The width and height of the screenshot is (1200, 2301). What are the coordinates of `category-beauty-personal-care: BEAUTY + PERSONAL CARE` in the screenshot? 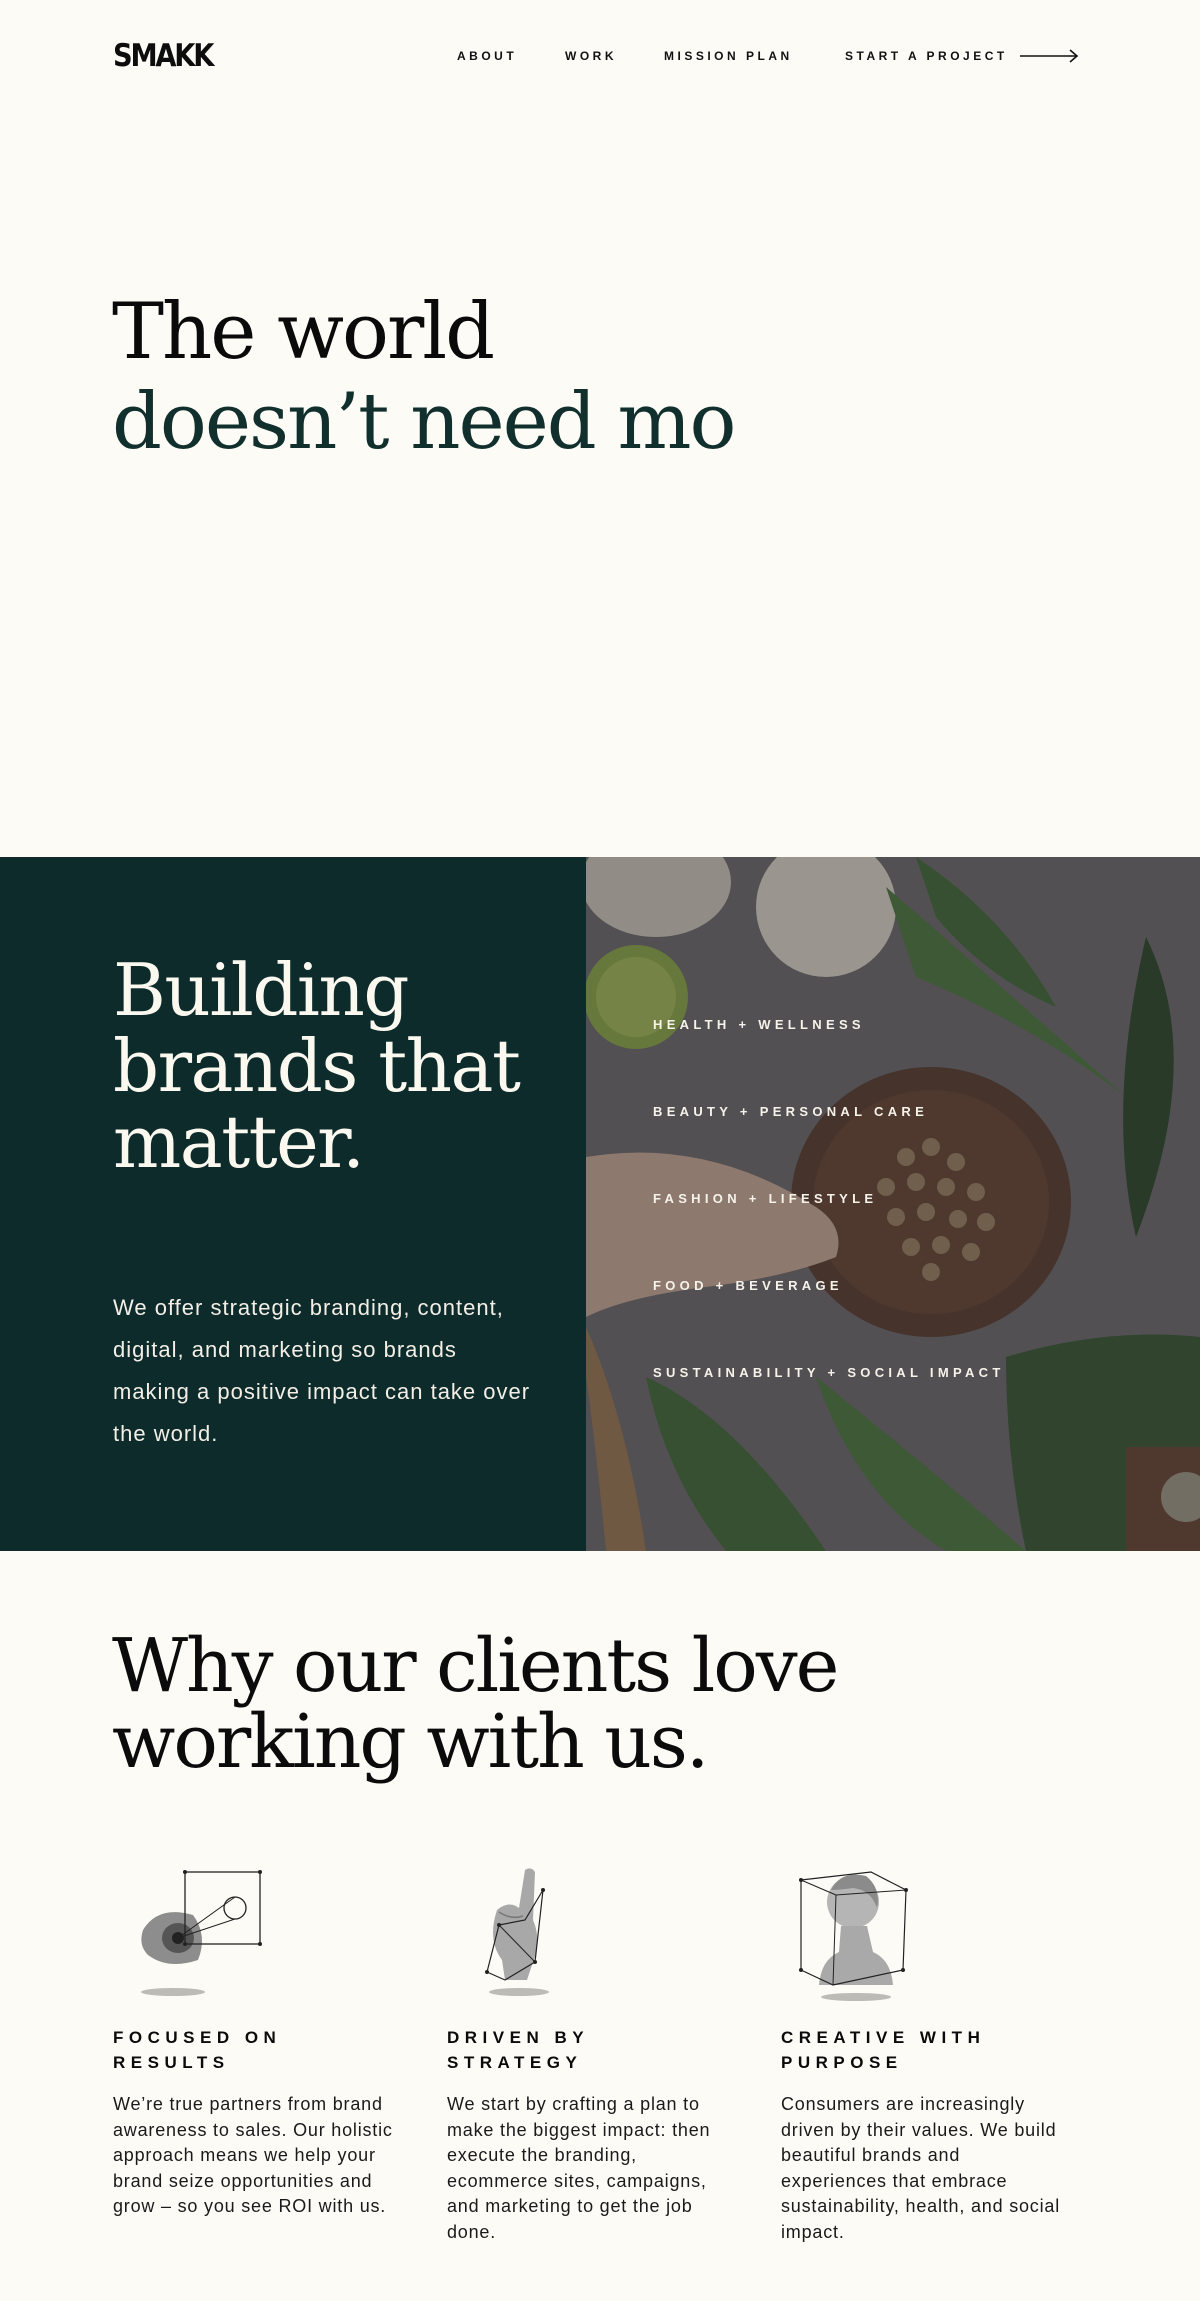 It's located at (790, 1111).